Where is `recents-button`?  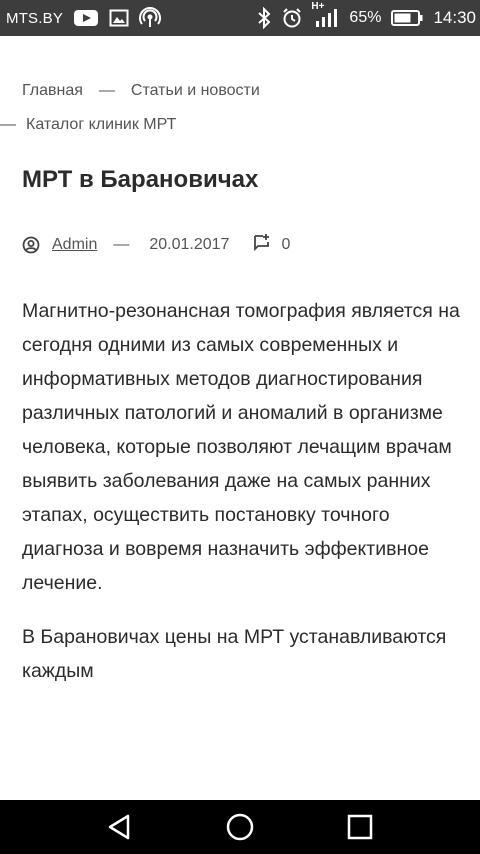
recents-button is located at coordinates (360, 827).